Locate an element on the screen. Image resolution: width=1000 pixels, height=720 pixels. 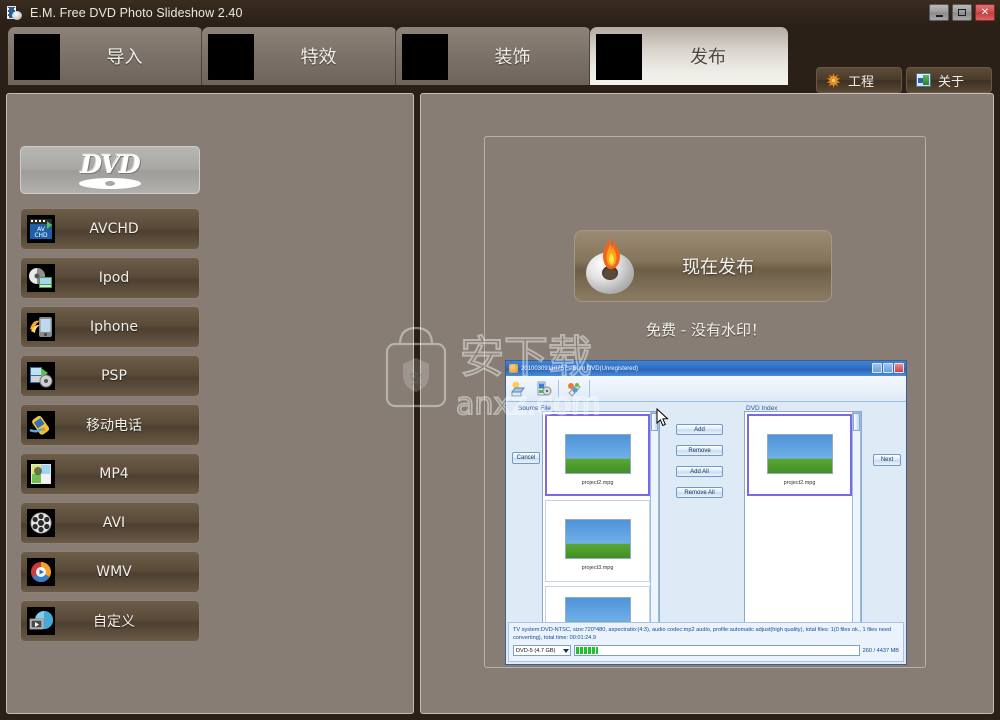
dvd-logo-icon: DVD is located at coordinates (110, 170).